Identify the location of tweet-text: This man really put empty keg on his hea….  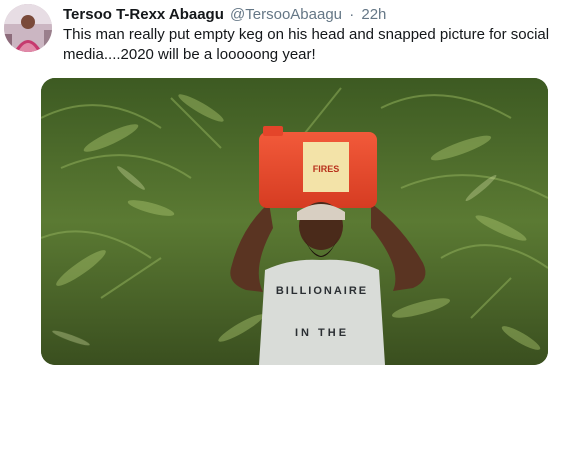
(306, 44).